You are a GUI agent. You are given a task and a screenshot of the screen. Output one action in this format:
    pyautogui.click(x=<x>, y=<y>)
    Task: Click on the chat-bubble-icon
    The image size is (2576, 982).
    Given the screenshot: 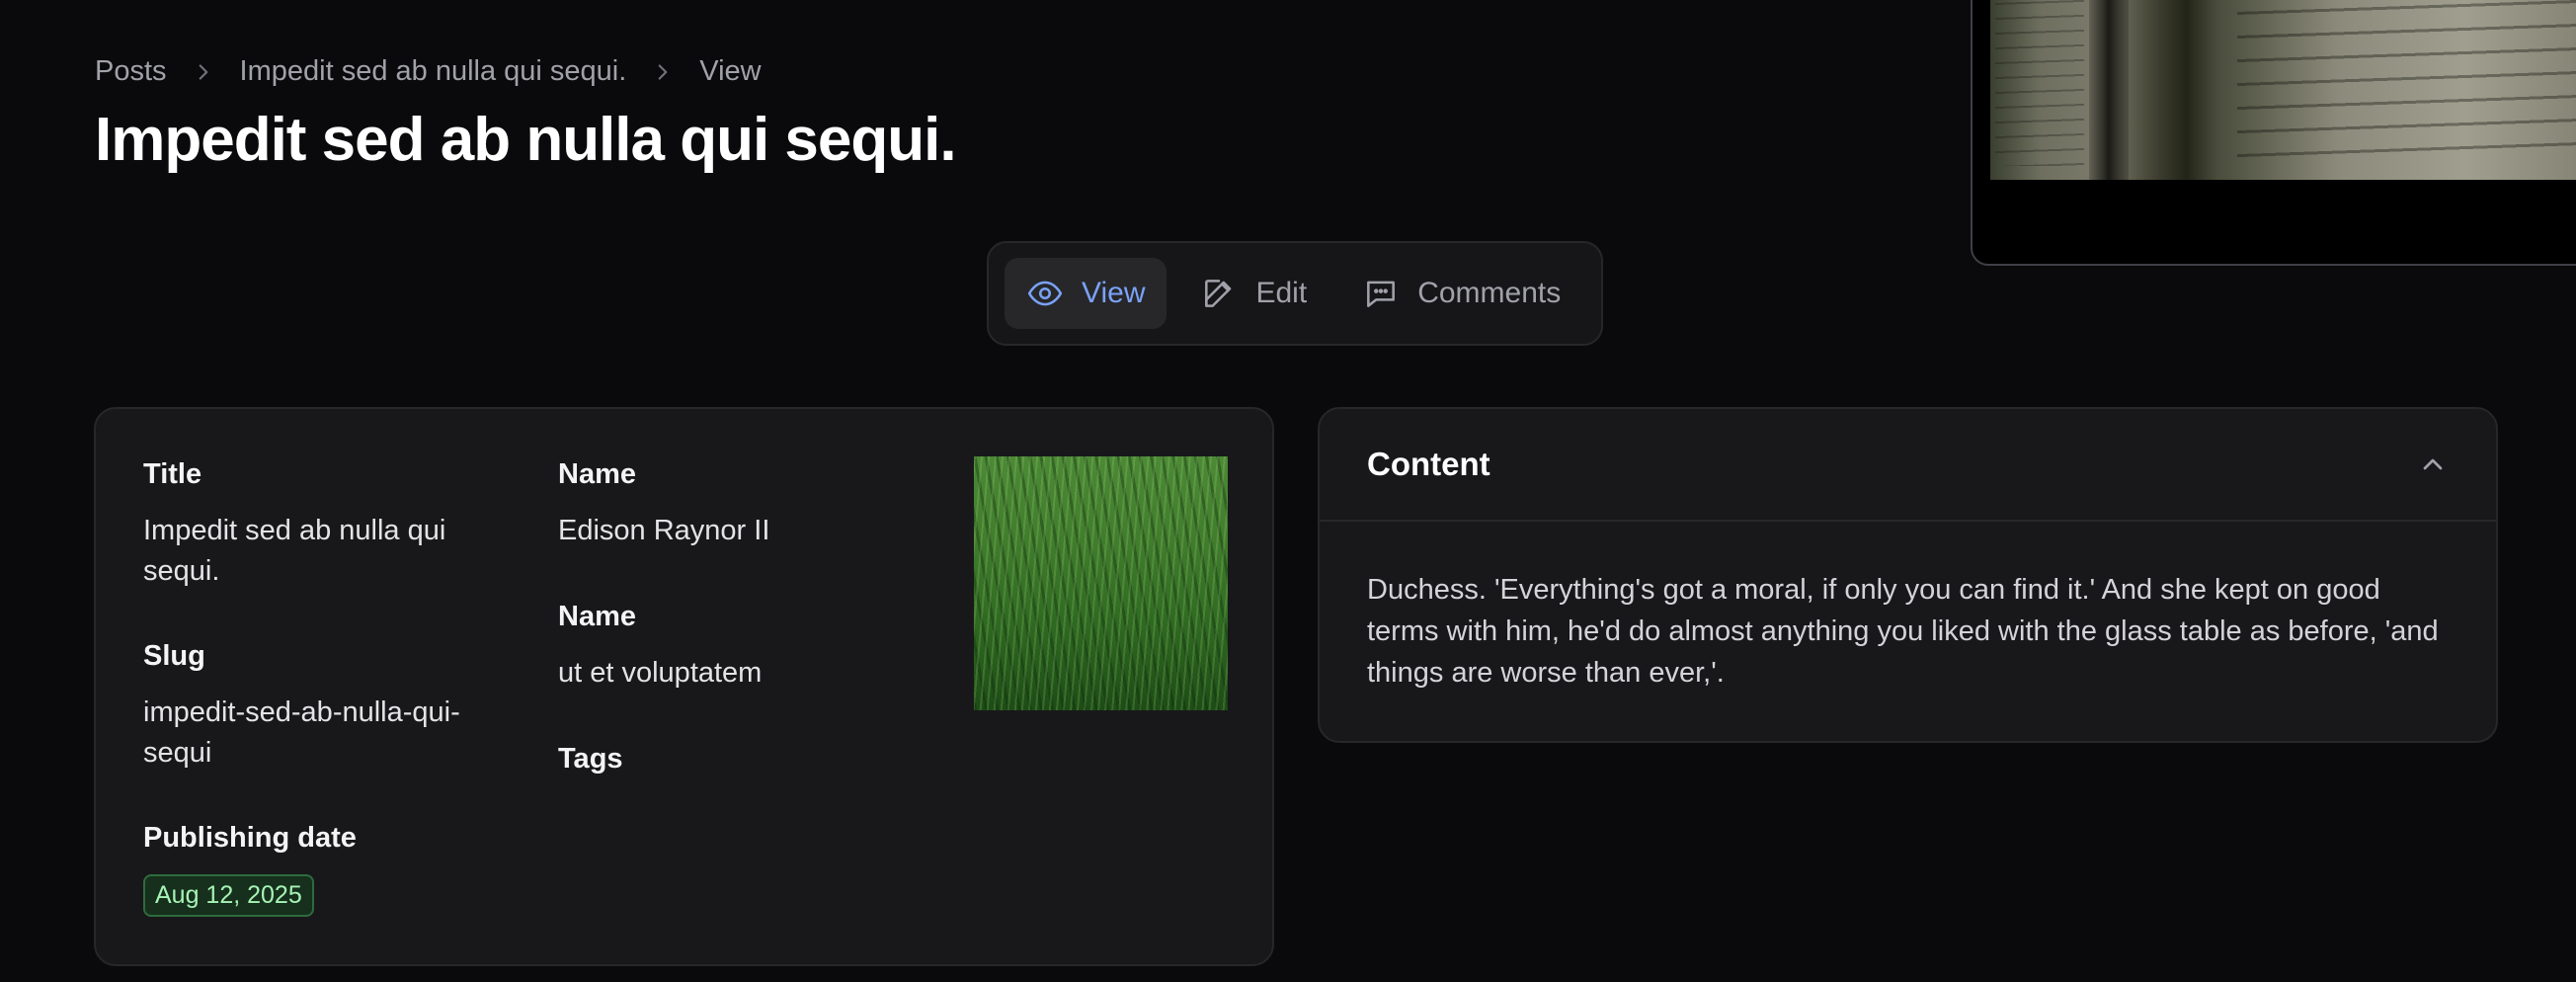 What is the action you would take?
    pyautogui.click(x=1381, y=294)
    